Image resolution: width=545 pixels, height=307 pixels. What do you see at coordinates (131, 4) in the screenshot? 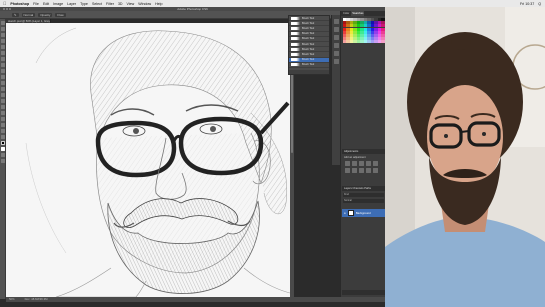
I see `menu-view: View` at bounding box center [131, 4].